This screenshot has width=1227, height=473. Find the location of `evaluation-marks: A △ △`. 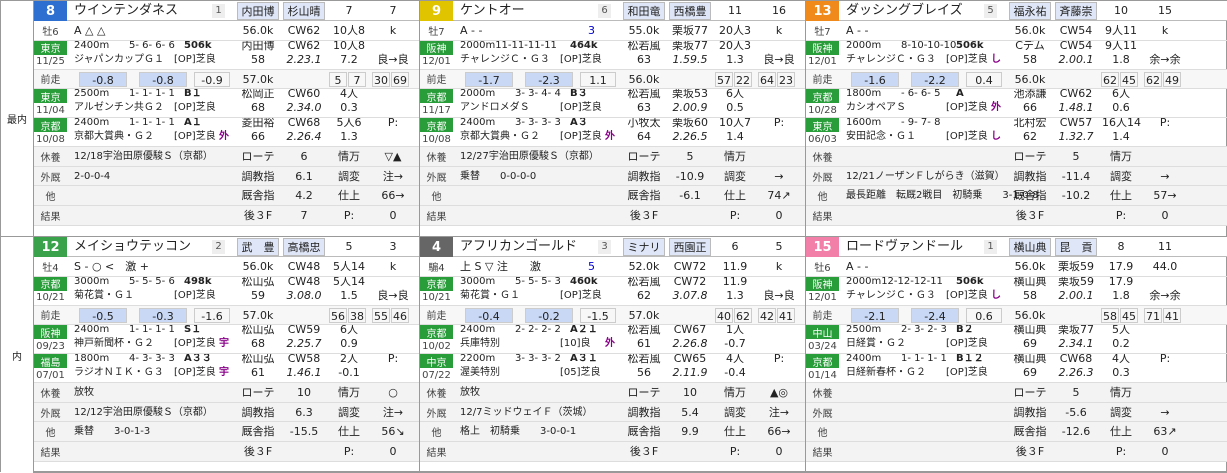

evaluation-marks: A △ △ is located at coordinates (90, 30).